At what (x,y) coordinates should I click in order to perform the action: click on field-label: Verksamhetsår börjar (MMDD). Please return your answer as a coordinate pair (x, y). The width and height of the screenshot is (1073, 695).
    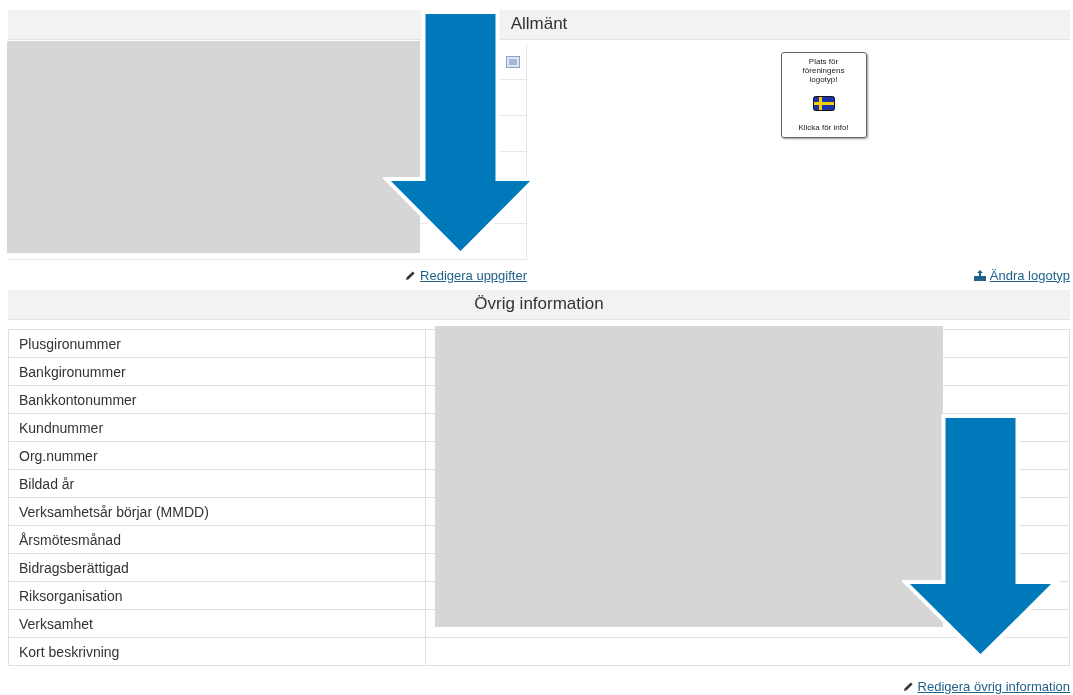
    Looking at the image, I should click on (217, 511).